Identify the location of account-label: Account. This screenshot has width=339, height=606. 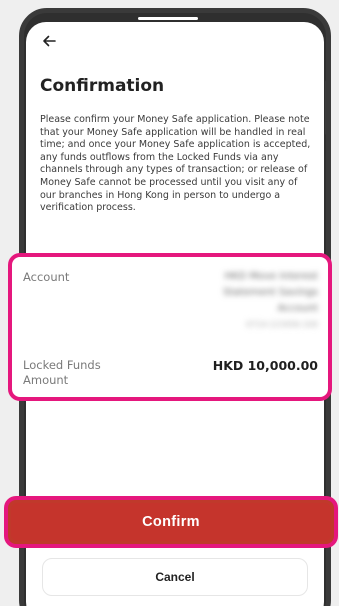
(46, 277).